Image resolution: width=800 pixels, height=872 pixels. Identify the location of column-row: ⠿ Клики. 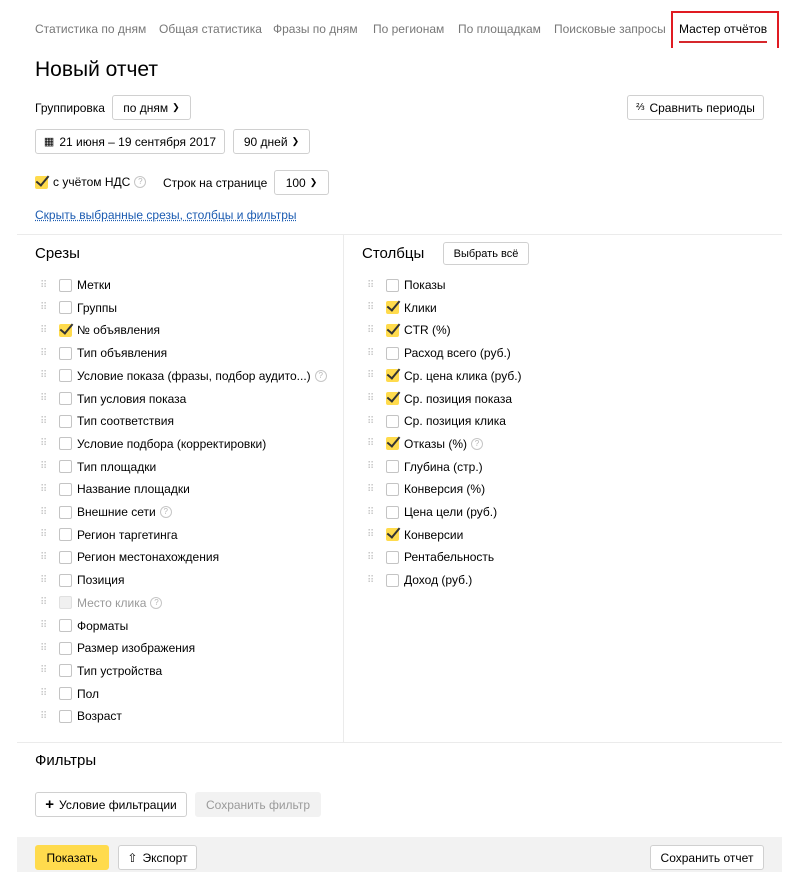
(402, 308).